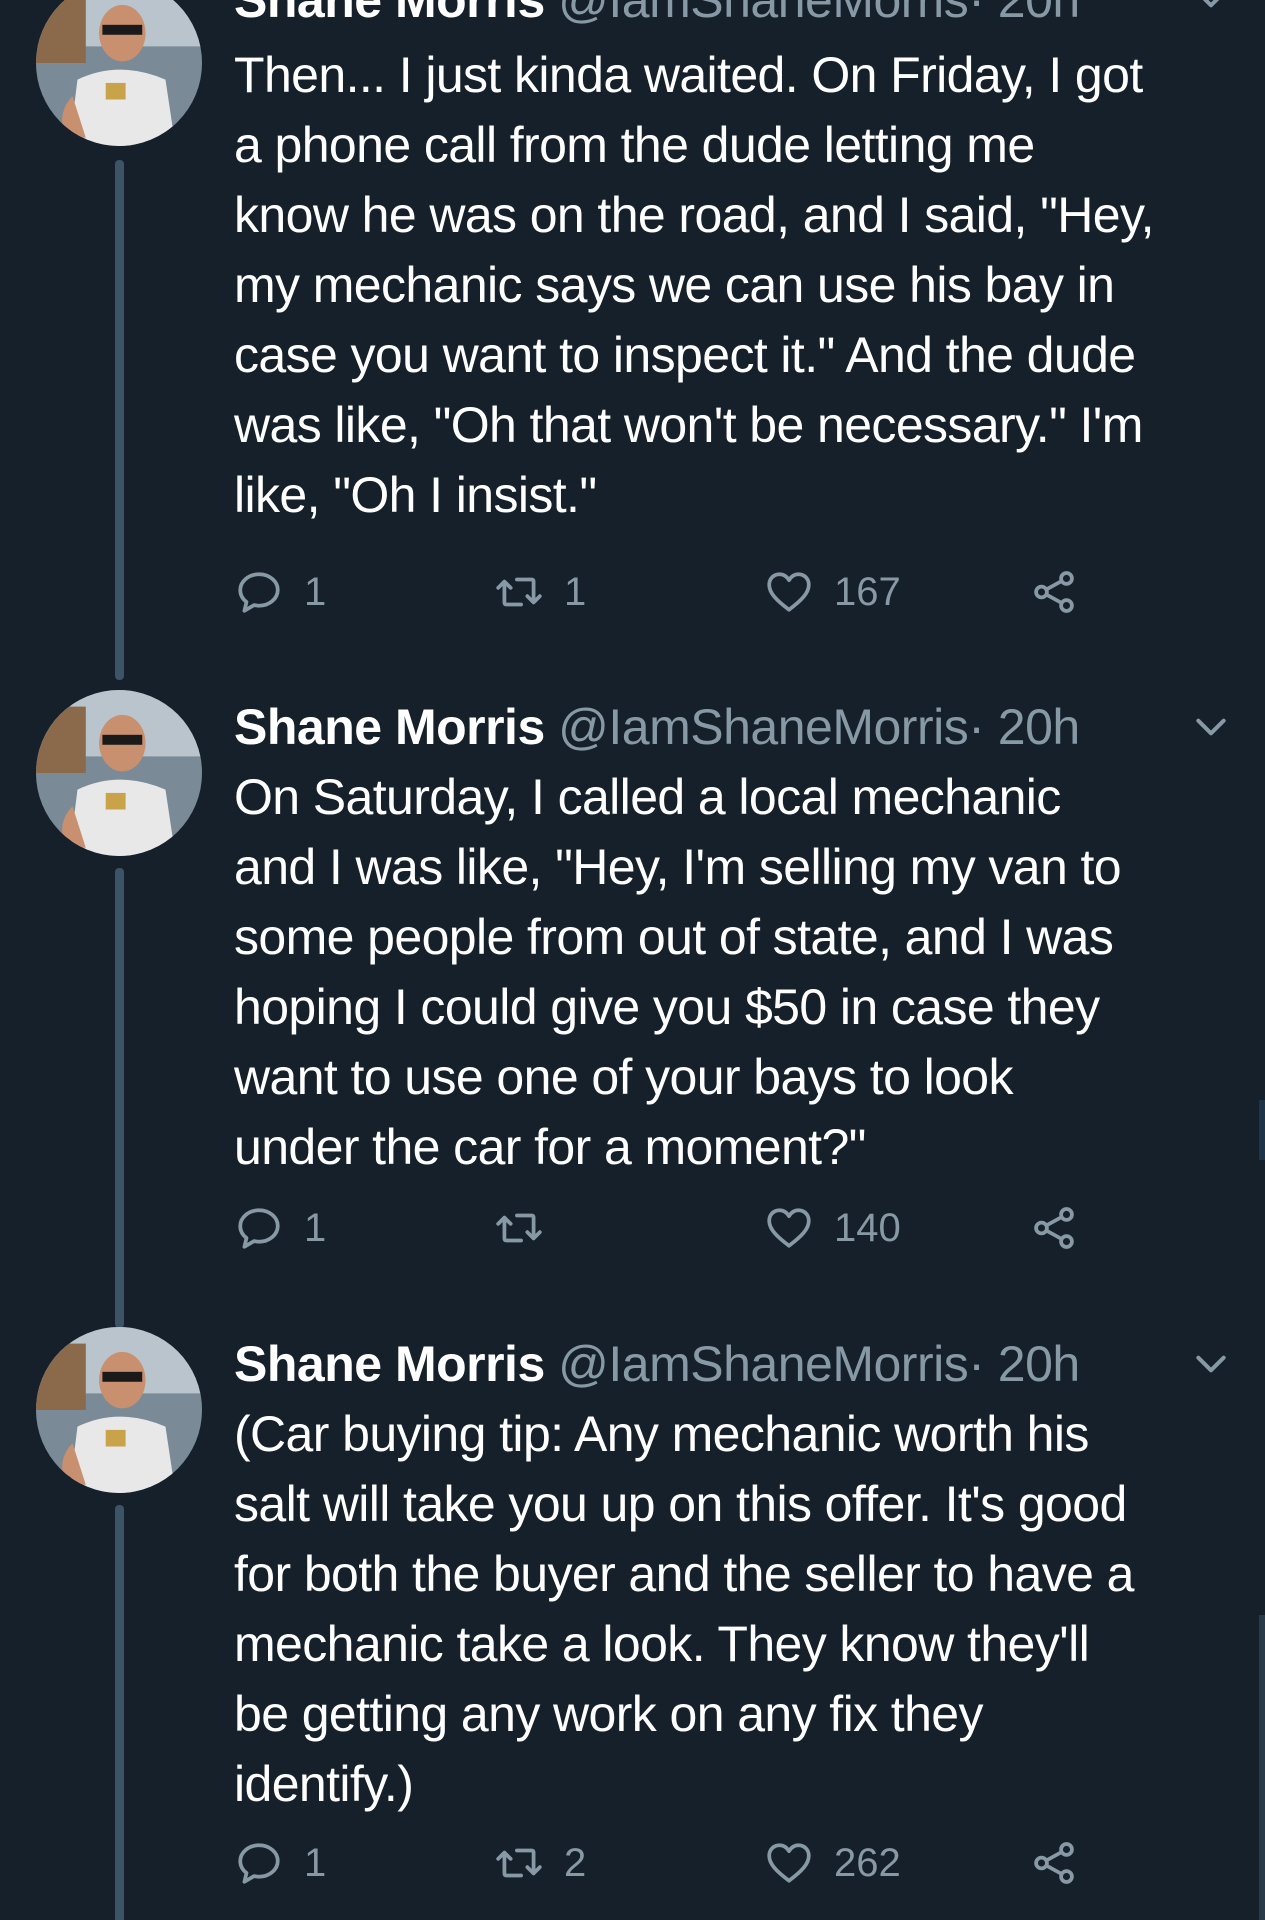  What do you see at coordinates (575, 1862) in the screenshot?
I see `retweet-count: 2` at bounding box center [575, 1862].